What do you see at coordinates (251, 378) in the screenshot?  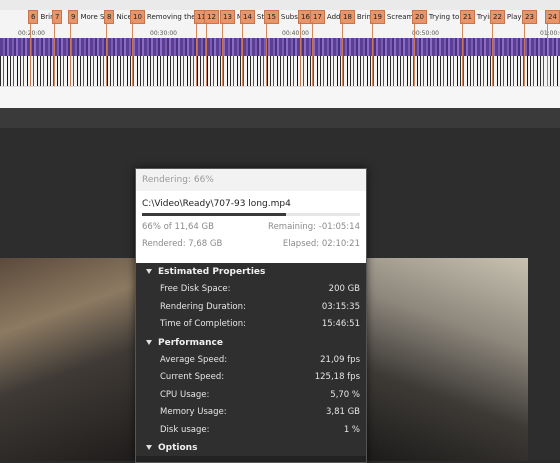 I see `performance-row: Current Speed: 125,18 fps` at bounding box center [251, 378].